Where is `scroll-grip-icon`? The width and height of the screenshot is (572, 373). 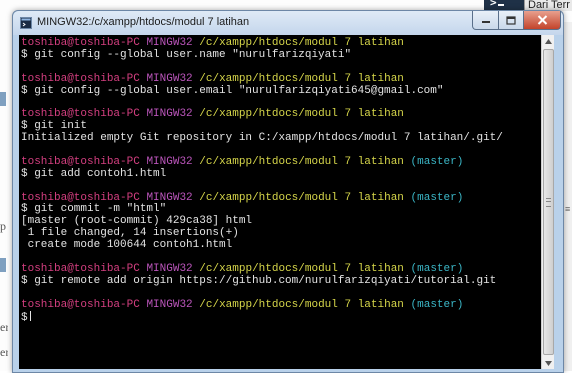 scroll-grip-icon is located at coordinates (548, 202).